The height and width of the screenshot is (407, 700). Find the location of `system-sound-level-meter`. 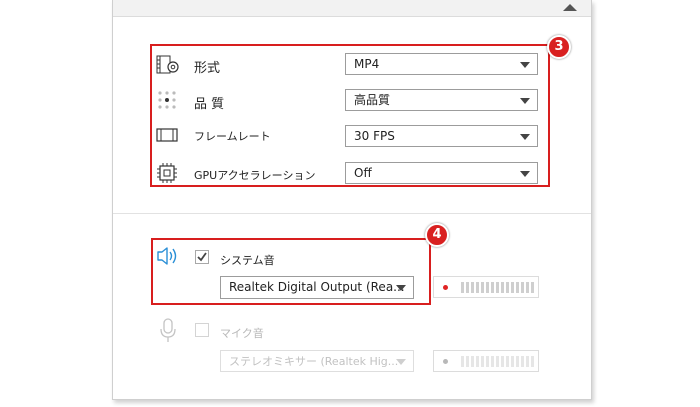

system-sound-level-meter is located at coordinates (486, 287).